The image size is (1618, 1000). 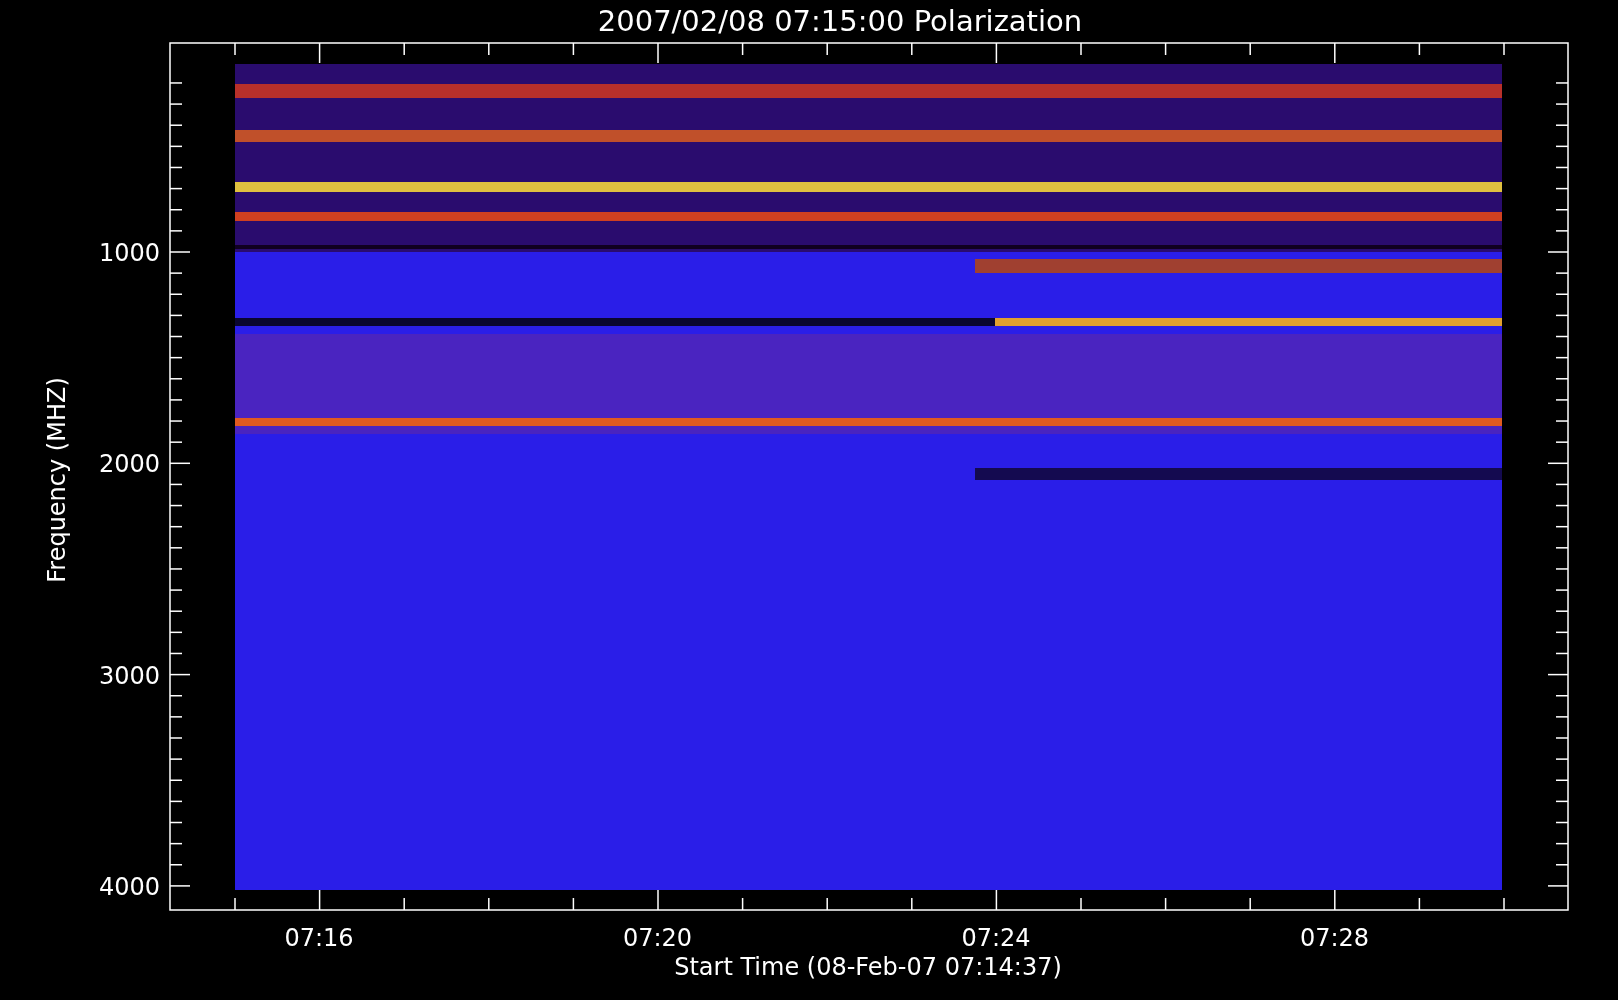 I want to click on axis-label: Frequency (MHZ), so click(x=57, y=480).